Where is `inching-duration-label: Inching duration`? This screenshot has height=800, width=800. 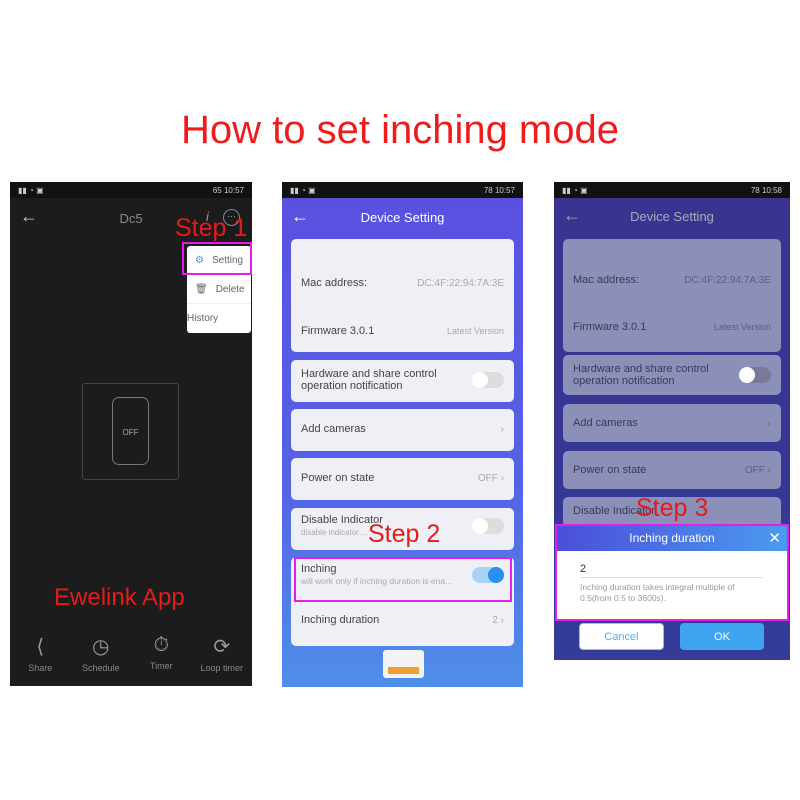
inching-duration-label: Inching duration is located at coordinates (340, 620).